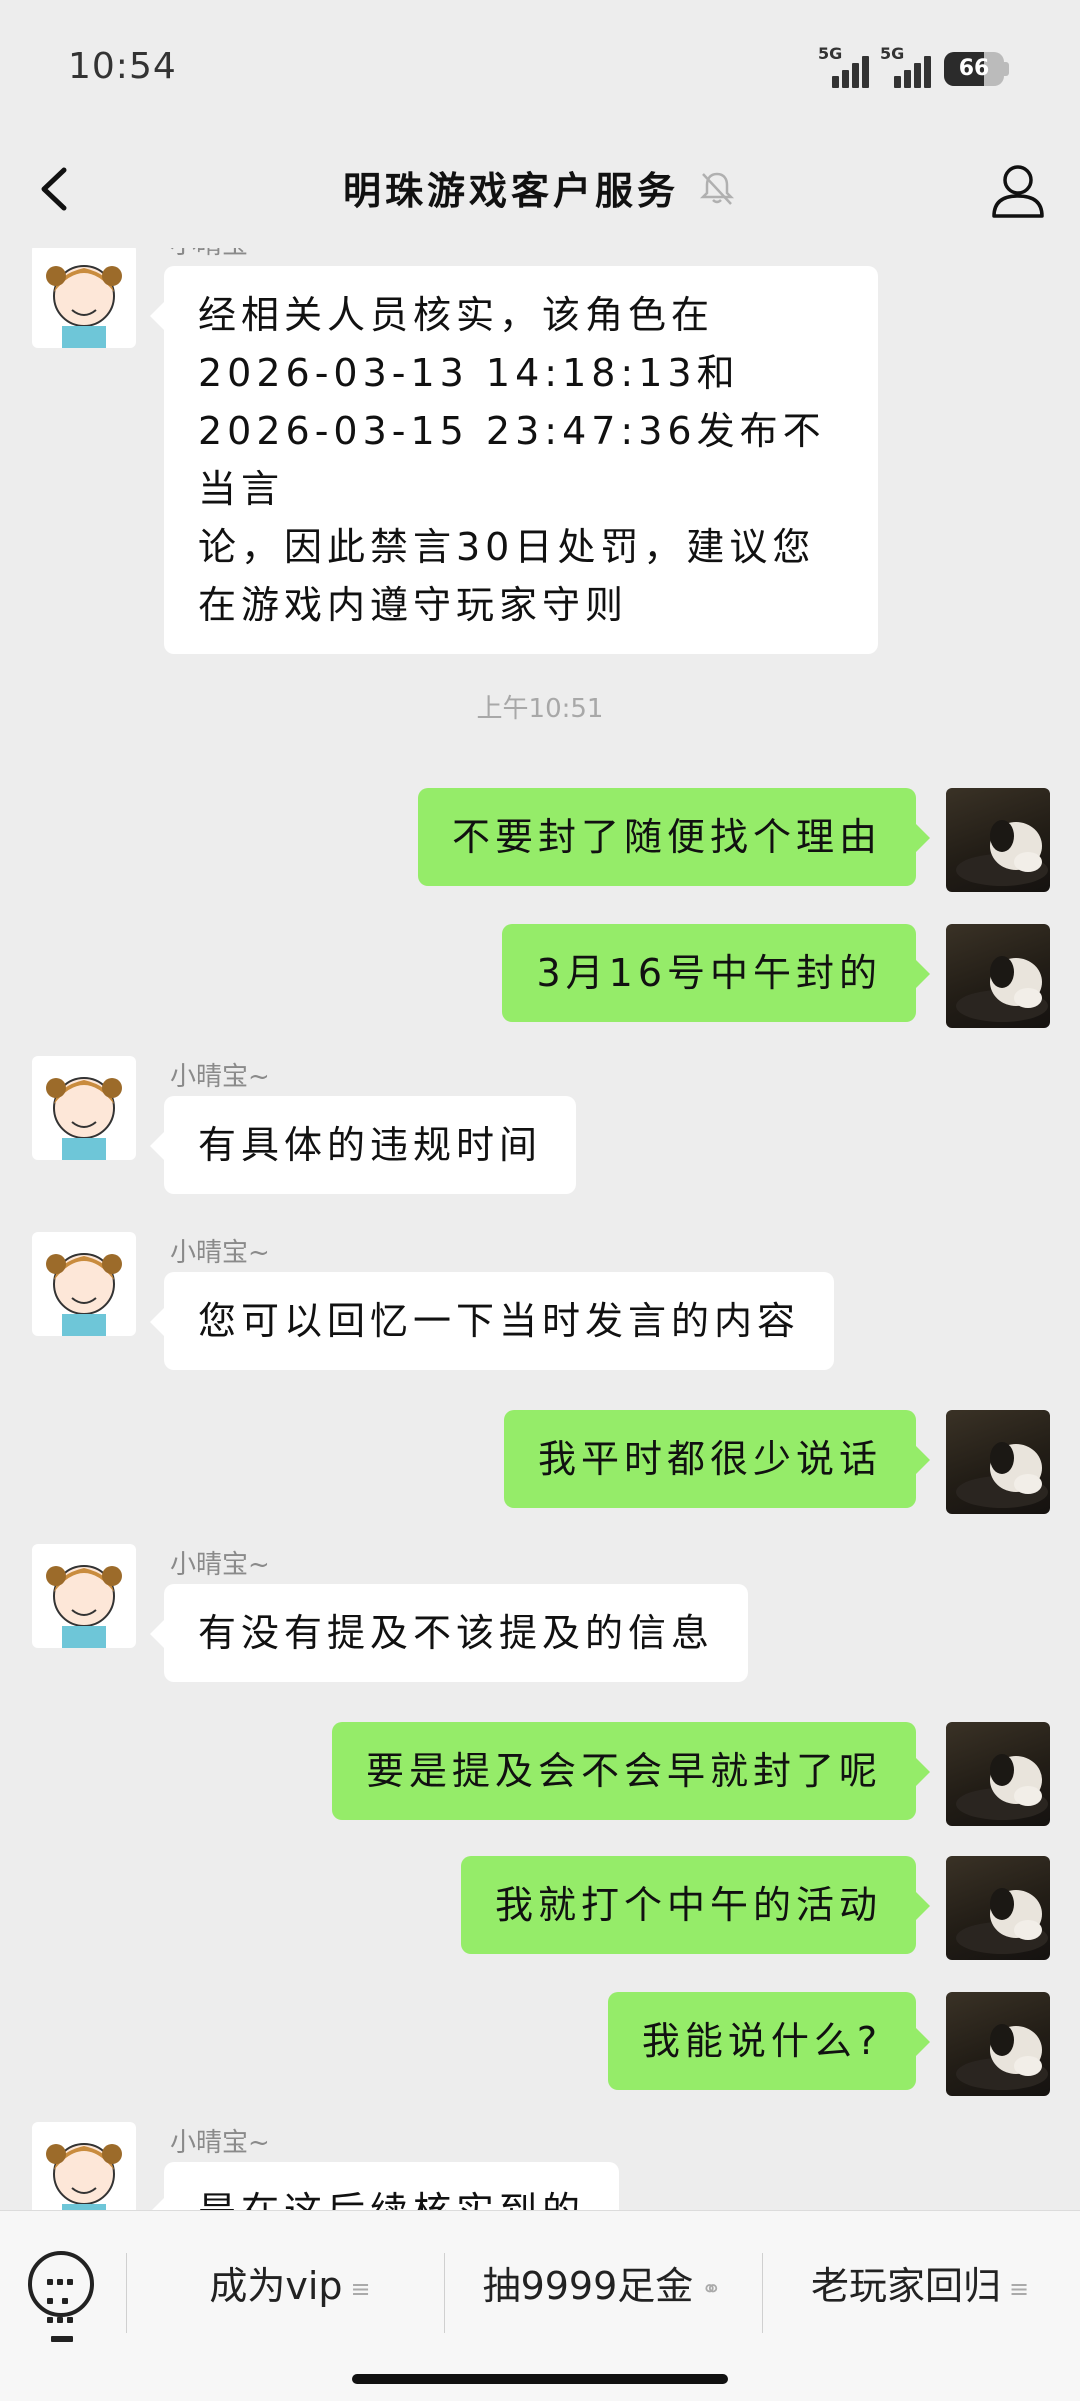 The width and height of the screenshot is (1080, 2401). Describe the element at coordinates (717, 1459) in the screenshot. I see `message-bubble: 我平时都很少说话` at that location.